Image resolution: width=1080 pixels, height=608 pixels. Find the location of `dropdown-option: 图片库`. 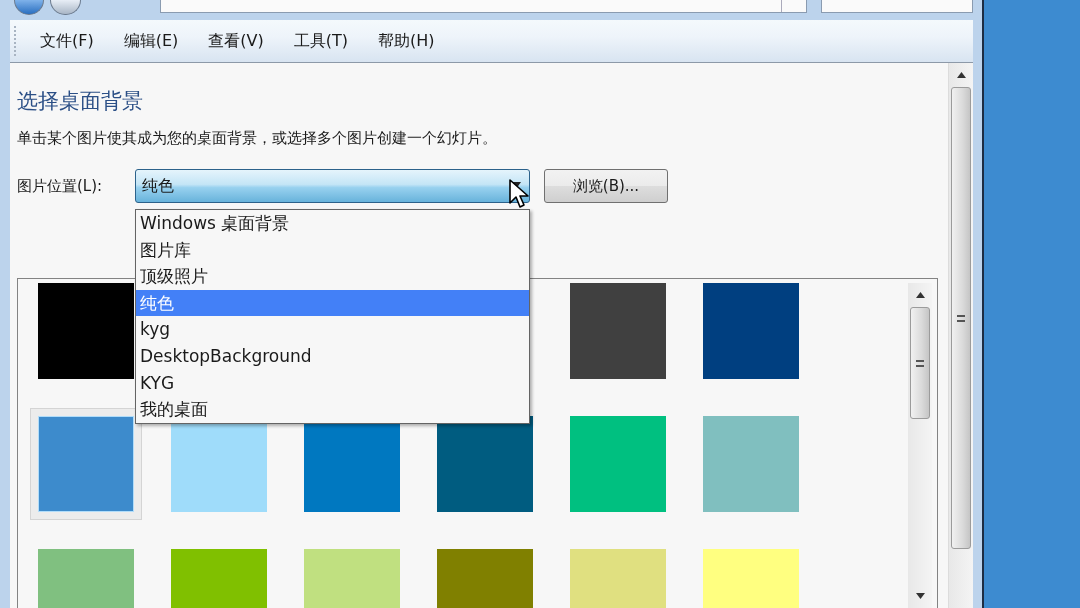

dropdown-option: 图片库 is located at coordinates (332, 250).